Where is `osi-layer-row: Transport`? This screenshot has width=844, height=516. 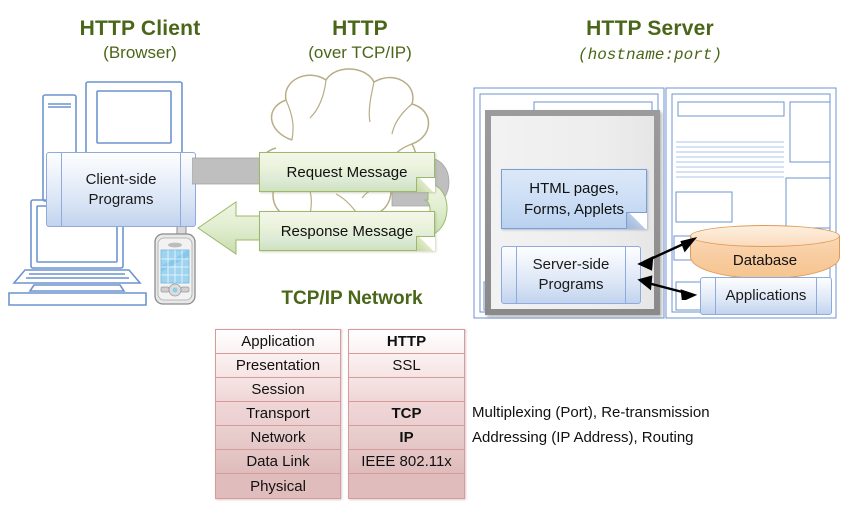
osi-layer-row: Transport is located at coordinates (278, 414).